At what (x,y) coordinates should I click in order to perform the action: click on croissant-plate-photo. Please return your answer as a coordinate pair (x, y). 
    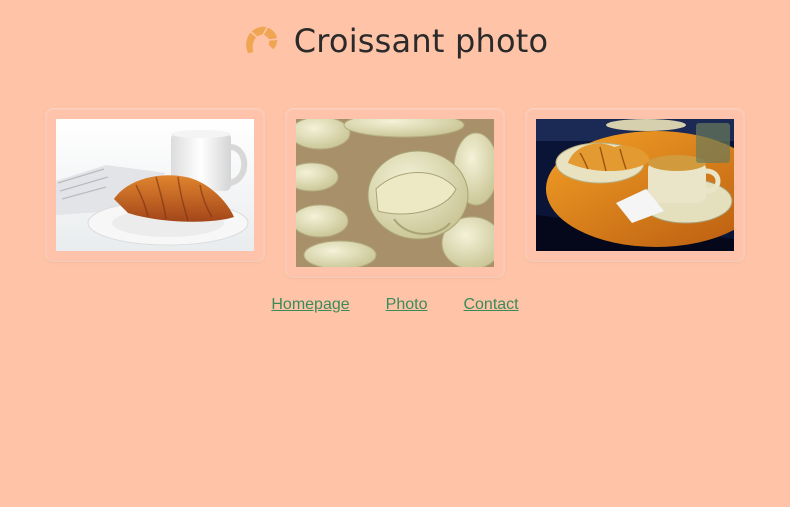
    Looking at the image, I should click on (155, 185).